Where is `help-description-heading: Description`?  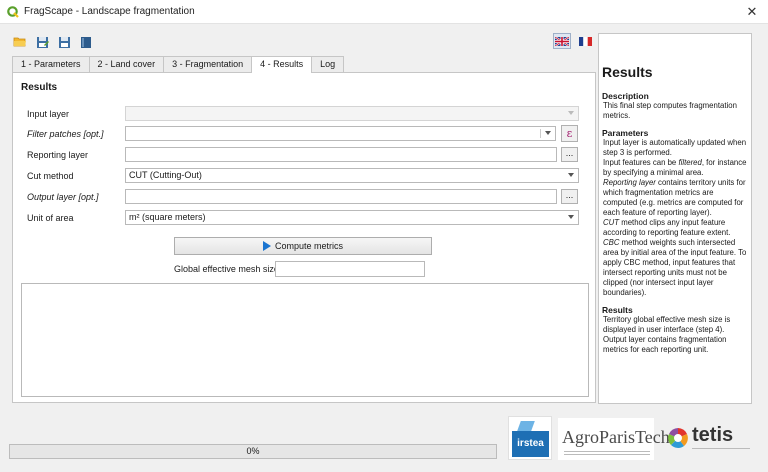
help-description-heading: Description is located at coordinates (625, 96).